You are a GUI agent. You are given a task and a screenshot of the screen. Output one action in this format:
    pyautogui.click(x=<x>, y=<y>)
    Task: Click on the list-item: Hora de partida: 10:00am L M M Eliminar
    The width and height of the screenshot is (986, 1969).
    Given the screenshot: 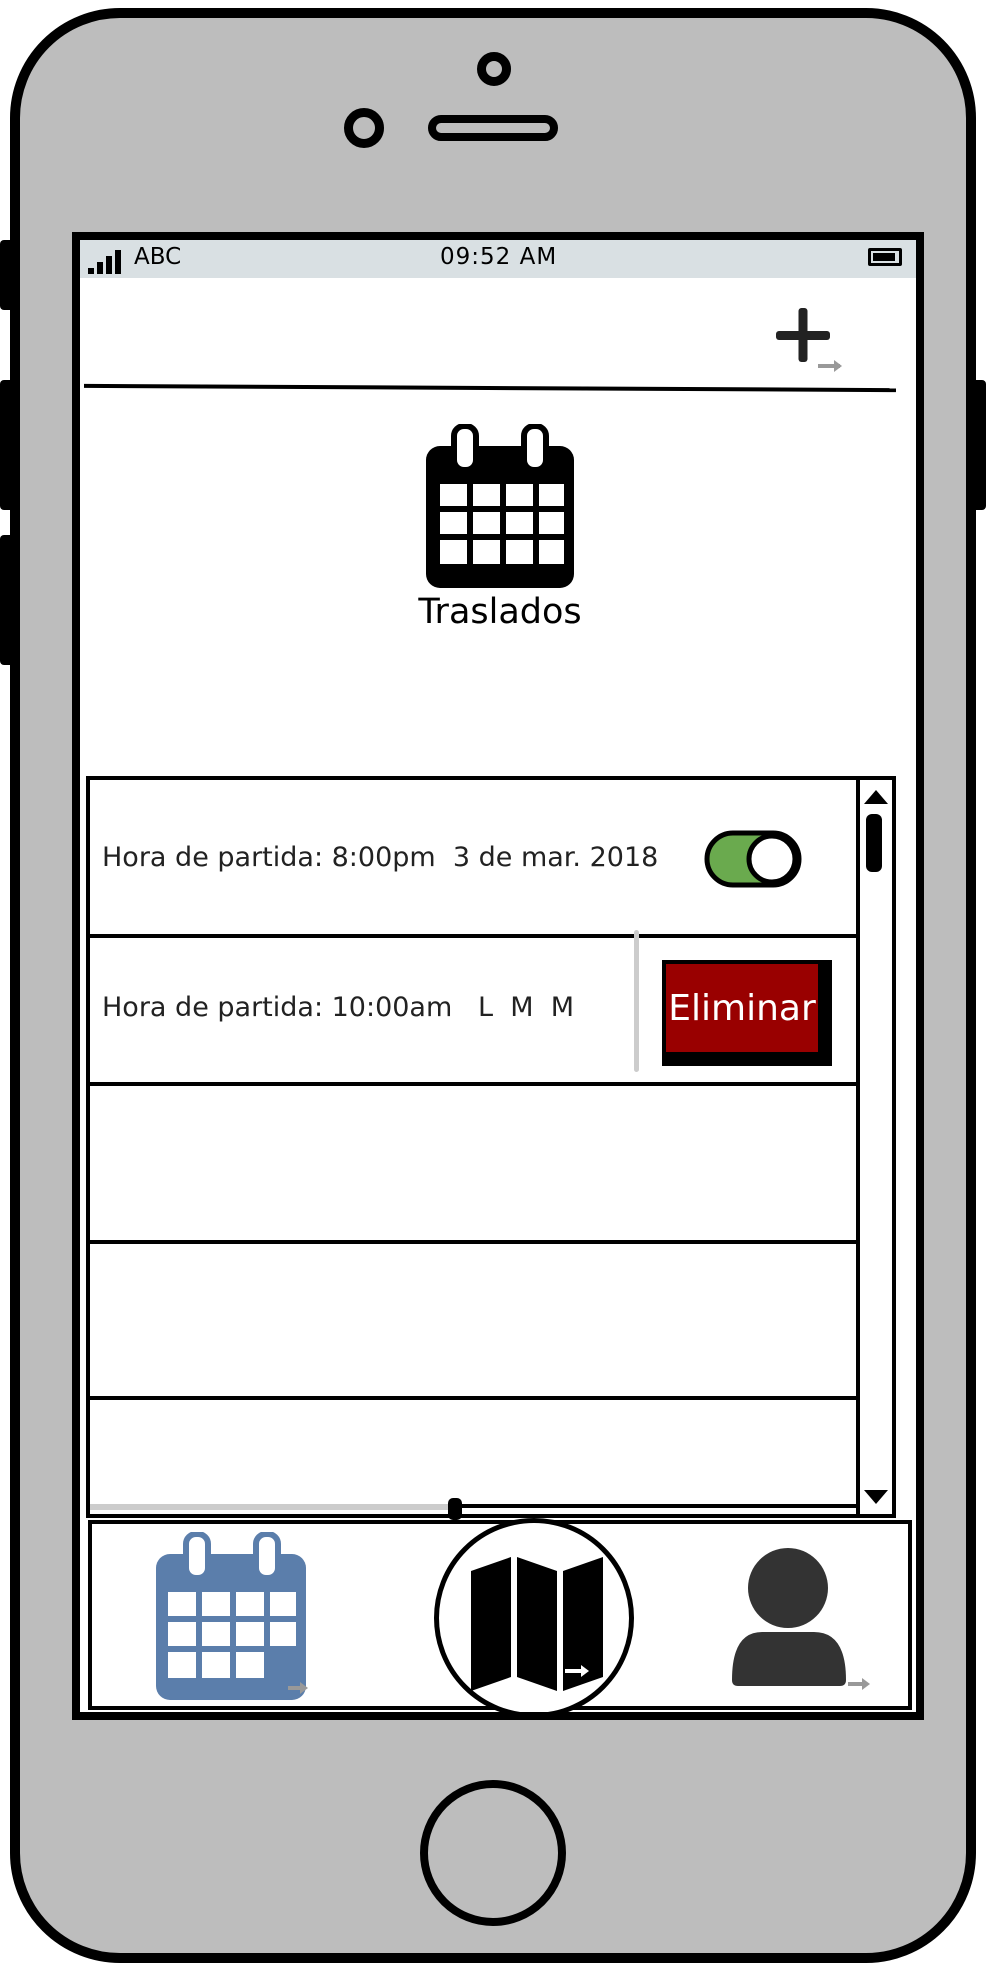 What is the action you would take?
    pyautogui.click(x=475, y=1008)
    